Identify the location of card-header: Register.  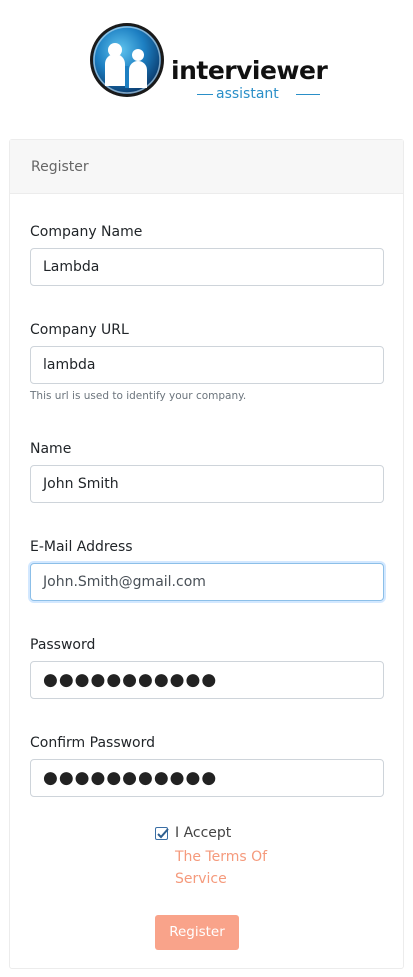
(206, 167).